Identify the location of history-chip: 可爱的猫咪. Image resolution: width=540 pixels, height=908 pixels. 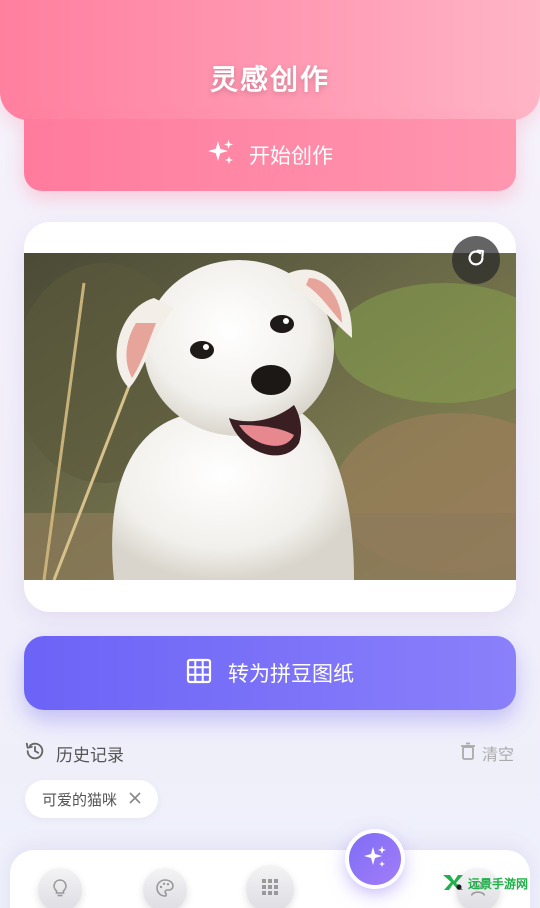
(91, 799).